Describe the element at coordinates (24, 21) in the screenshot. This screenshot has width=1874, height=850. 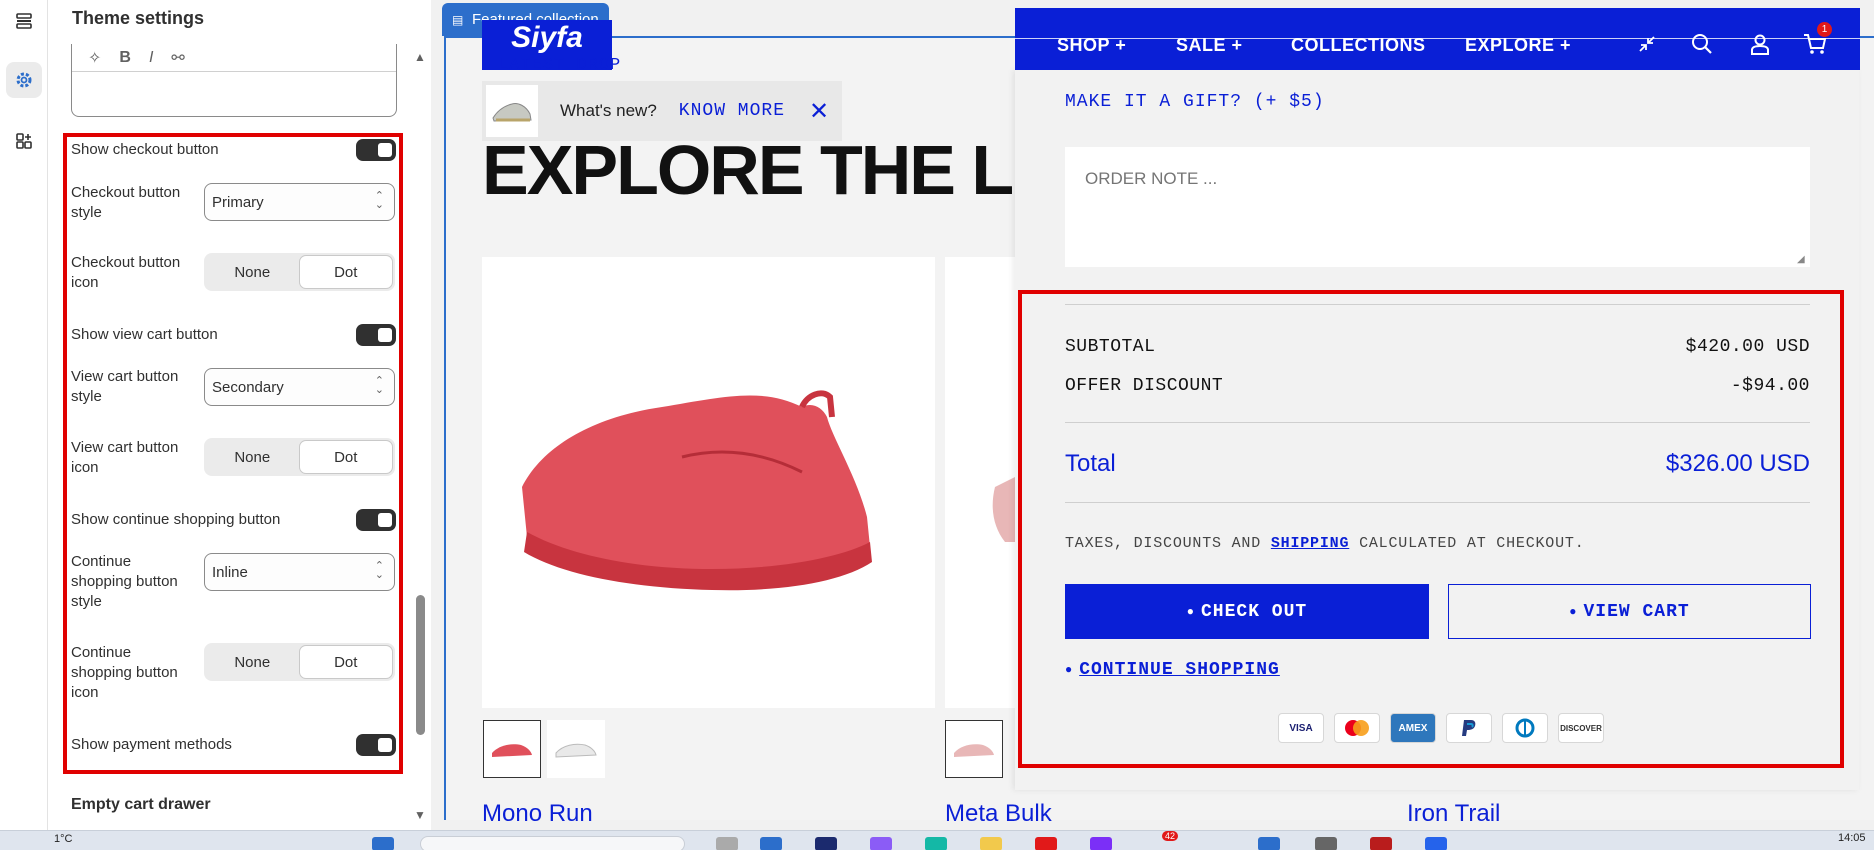
I see `sections-icon` at that location.